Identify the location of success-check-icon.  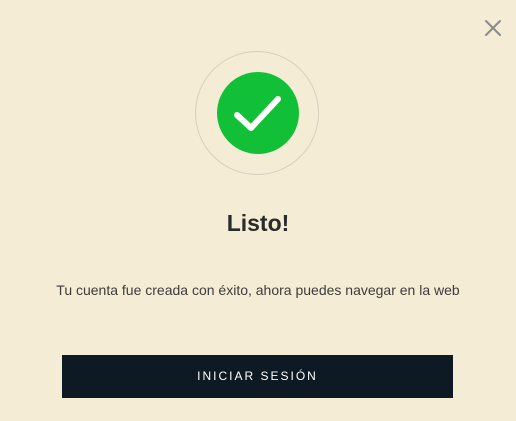
(258, 113).